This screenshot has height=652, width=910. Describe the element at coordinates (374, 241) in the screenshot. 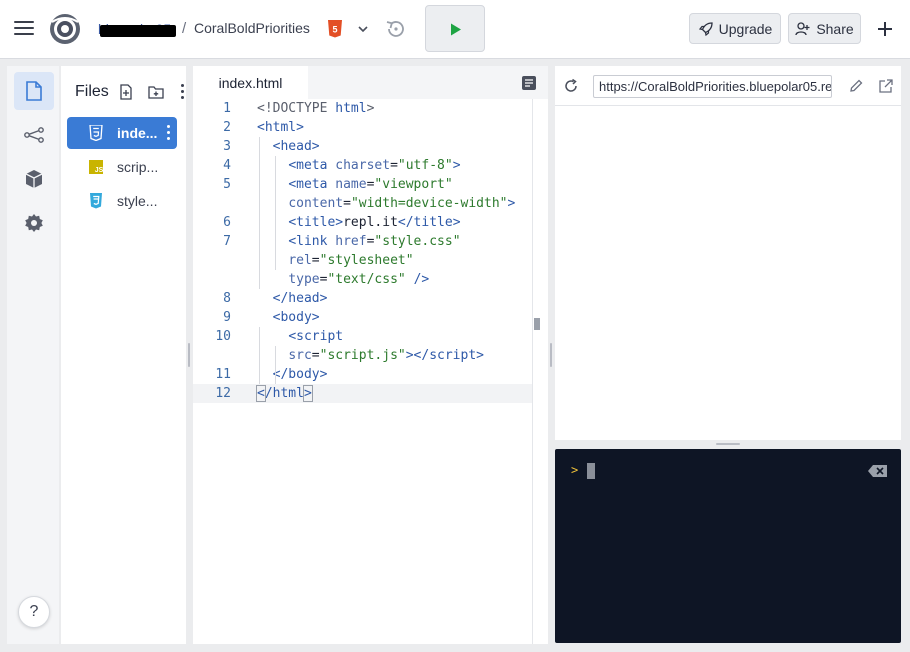

I see `code-text: <link href="style.css"` at that location.